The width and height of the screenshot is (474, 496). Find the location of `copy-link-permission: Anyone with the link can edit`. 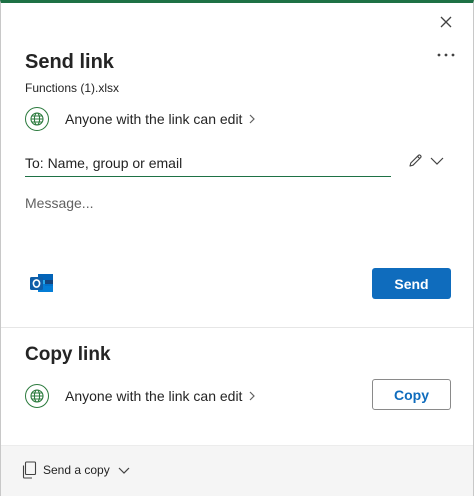

copy-link-permission: Anyone with the link can edit is located at coordinates (140, 396).